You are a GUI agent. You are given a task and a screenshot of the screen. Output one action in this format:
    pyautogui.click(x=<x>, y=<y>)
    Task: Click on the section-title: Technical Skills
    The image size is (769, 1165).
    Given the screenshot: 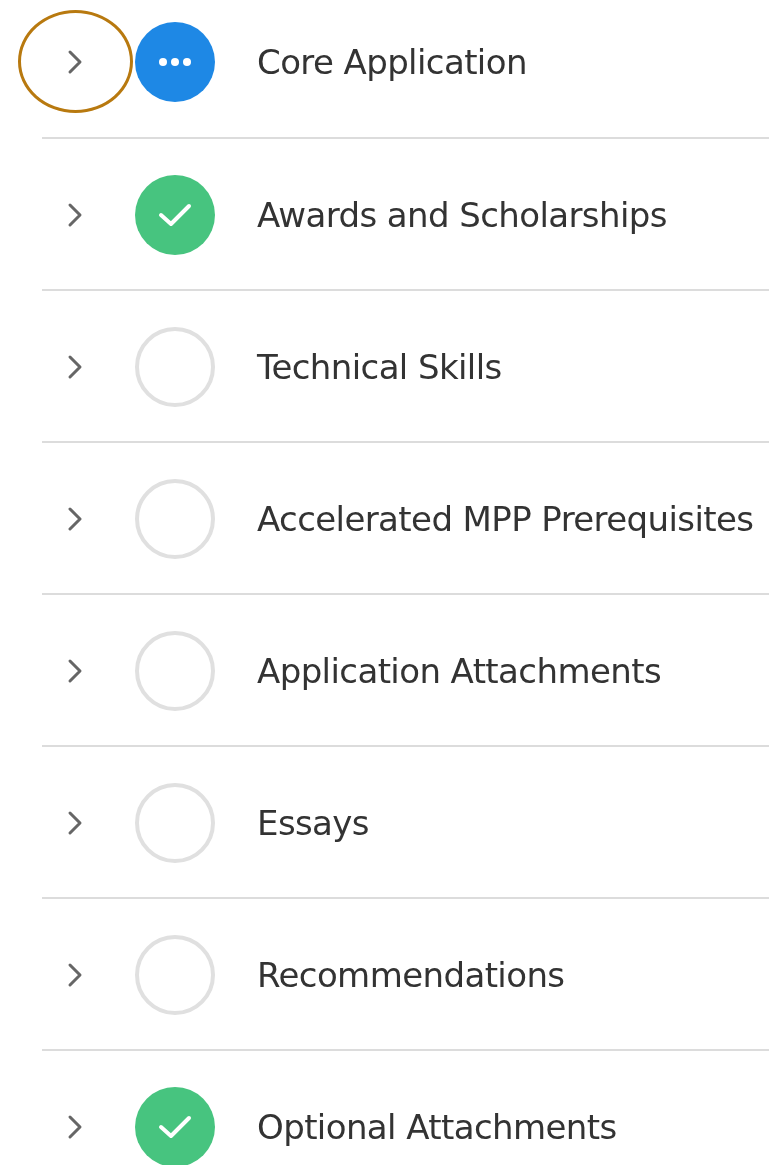 What is the action you would take?
    pyautogui.click(x=379, y=367)
    